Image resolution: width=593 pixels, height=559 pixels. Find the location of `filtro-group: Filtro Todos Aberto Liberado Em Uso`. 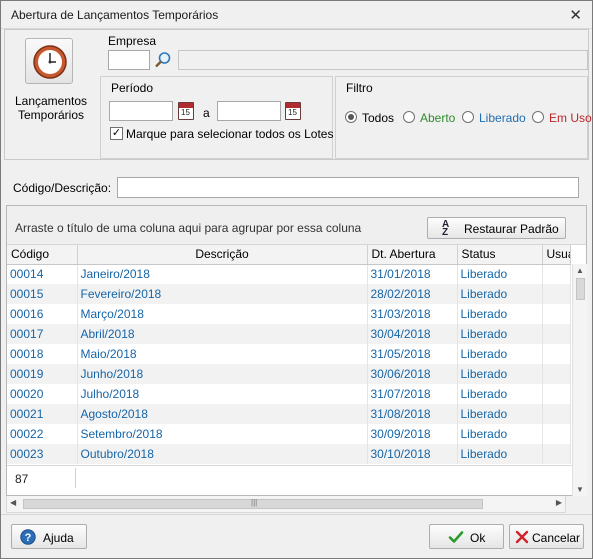

filtro-group: Filtro Todos Aberto Liberado Em Uso is located at coordinates (463, 117).